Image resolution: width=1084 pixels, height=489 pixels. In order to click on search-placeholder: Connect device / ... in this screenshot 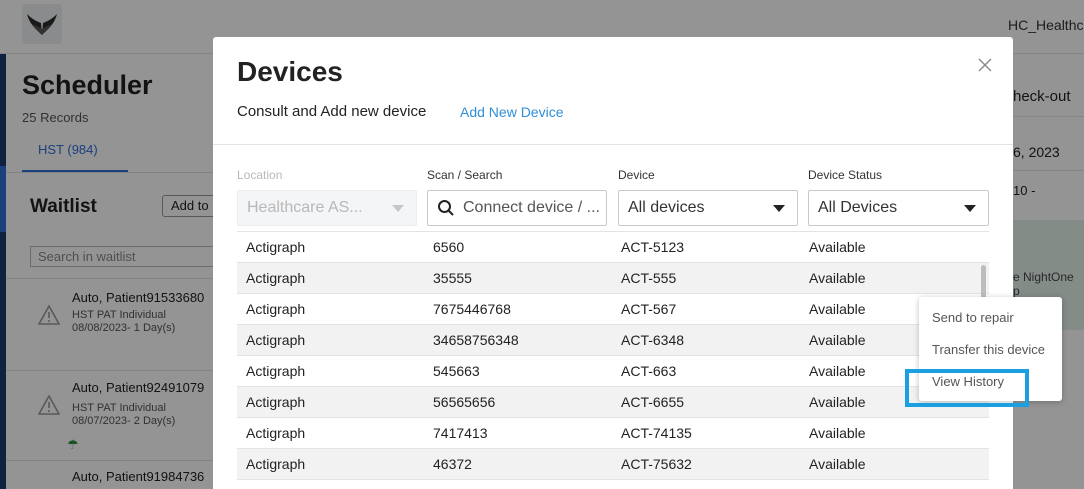, I will do `click(531, 207)`.